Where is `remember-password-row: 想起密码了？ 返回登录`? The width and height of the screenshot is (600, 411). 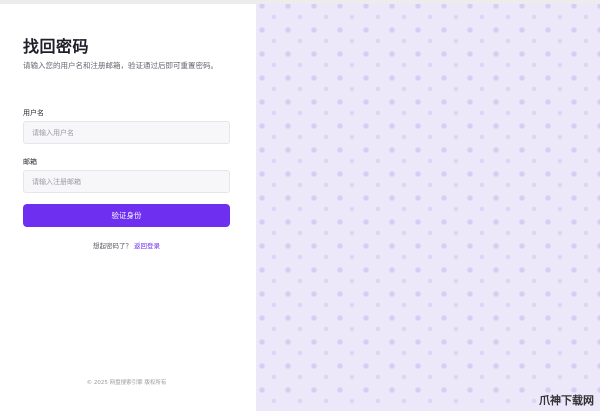 remember-password-row: 想起密码了？ 返回登录 is located at coordinates (126, 245).